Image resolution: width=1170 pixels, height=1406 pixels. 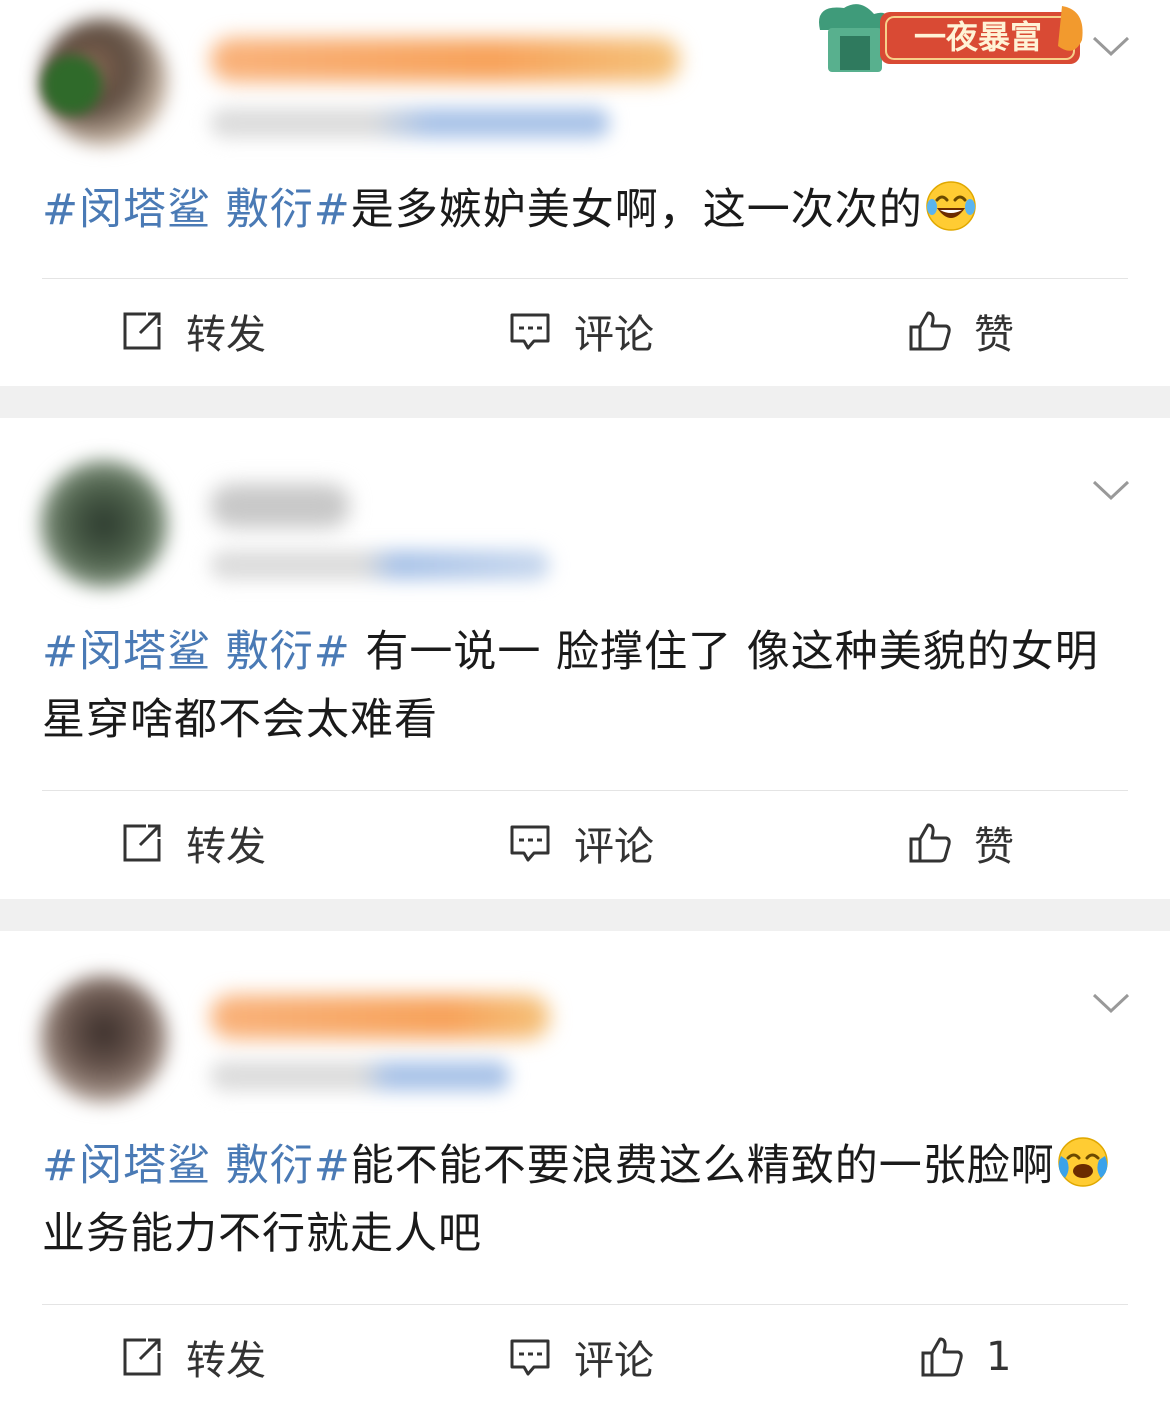 I want to click on avatar-accent-shape, so click(x=72, y=85).